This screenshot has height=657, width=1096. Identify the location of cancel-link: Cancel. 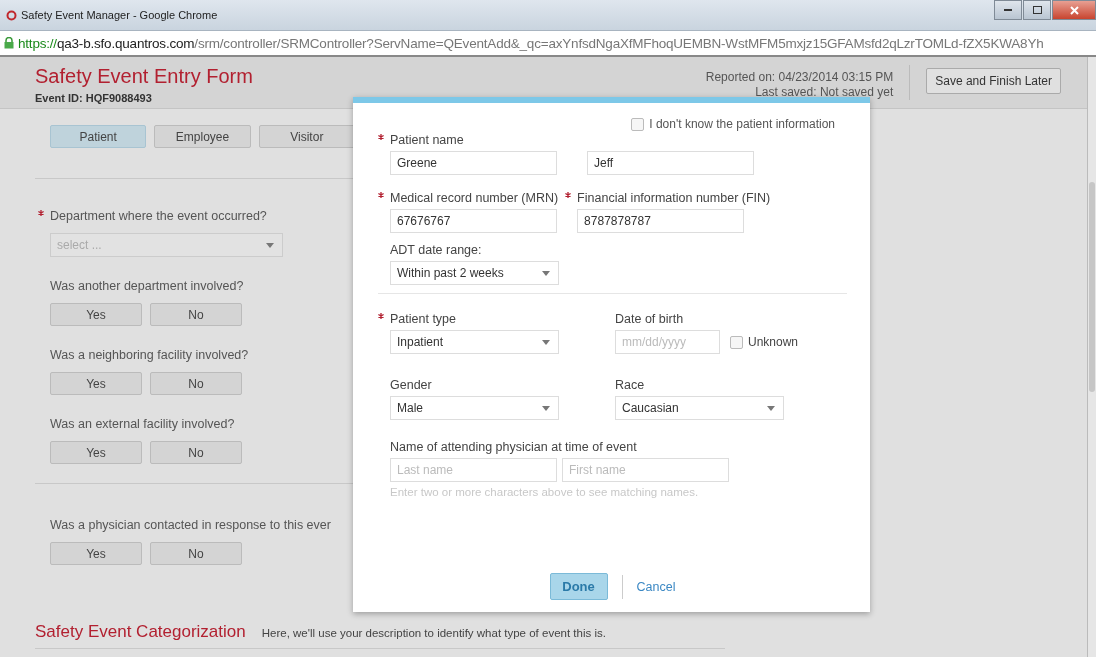
(656, 586).